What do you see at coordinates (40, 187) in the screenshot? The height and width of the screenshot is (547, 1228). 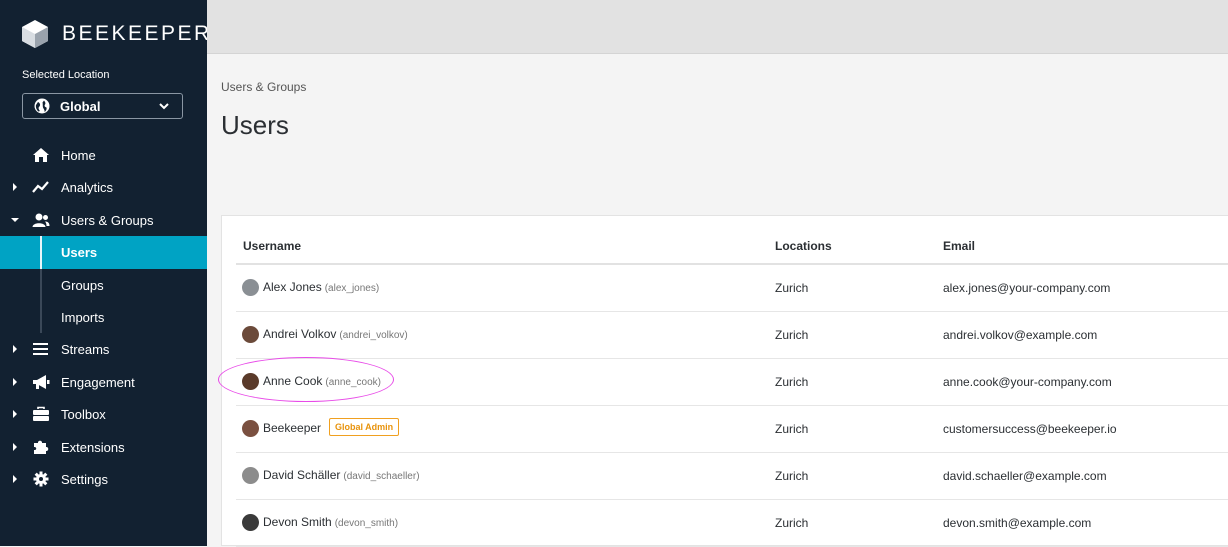 I see `analytics-icon` at bounding box center [40, 187].